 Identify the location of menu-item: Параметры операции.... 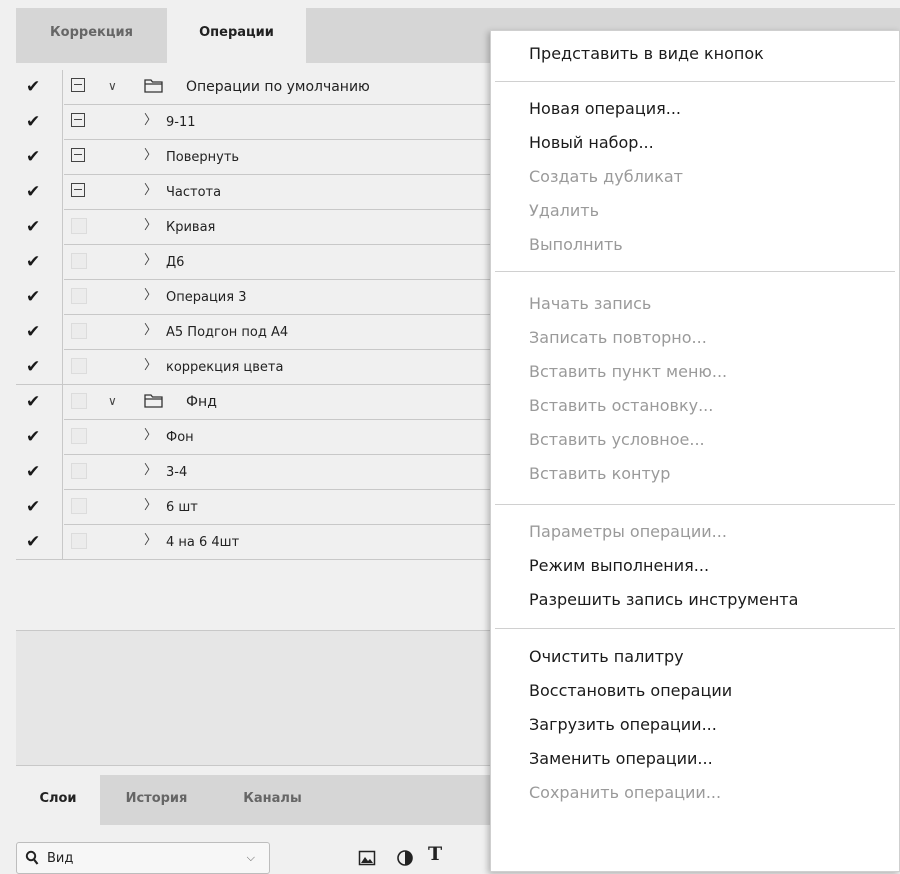
(628, 531).